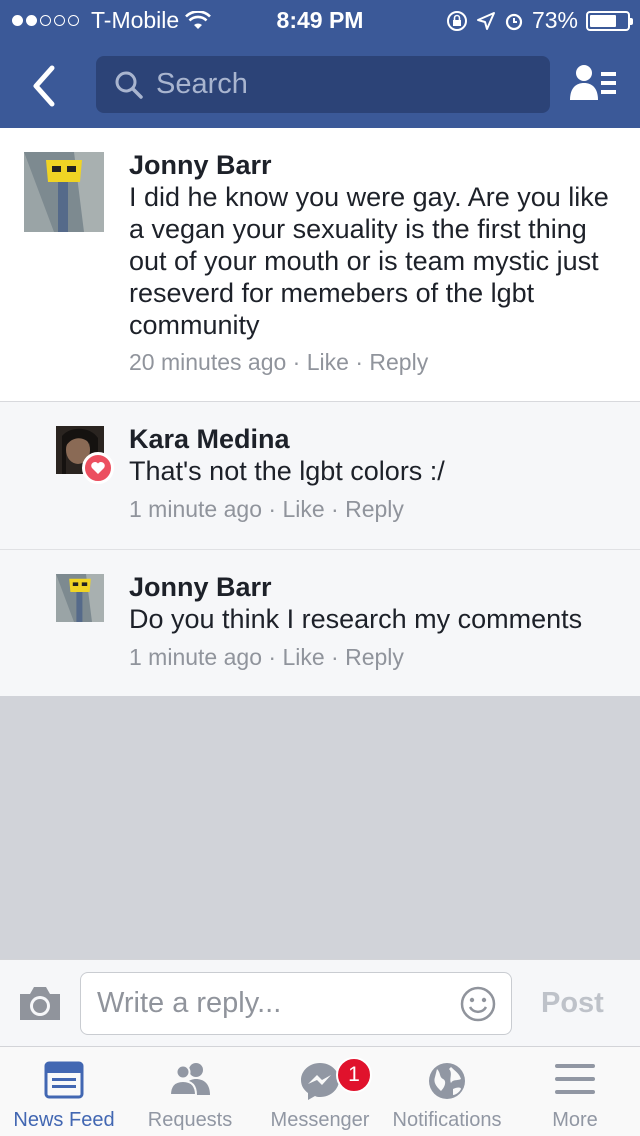 The height and width of the screenshot is (1136, 640). What do you see at coordinates (190, 1120) in the screenshot?
I see `tab-label: Requests` at bounding box center [190, 1120].